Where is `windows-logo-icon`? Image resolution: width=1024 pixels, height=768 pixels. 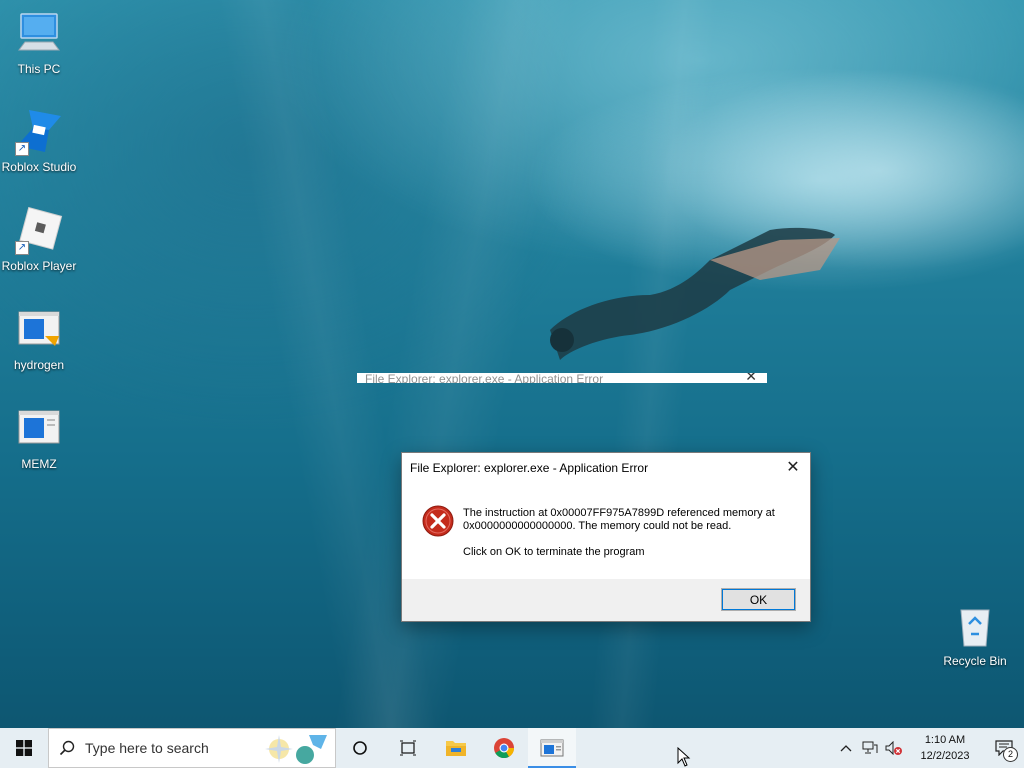
windows-logo-icon is located at coordinates (24, 748).